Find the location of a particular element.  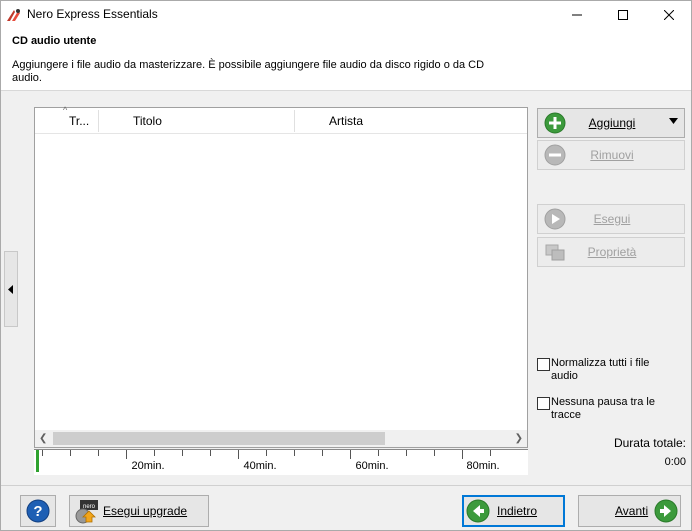

properties-button: Proprietà is located at coordinates (611, 252).